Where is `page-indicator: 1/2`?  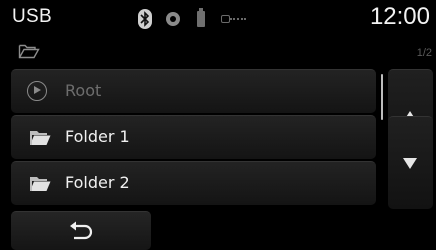 page-indicator: 1/2 is located at coordinates (424, 53).